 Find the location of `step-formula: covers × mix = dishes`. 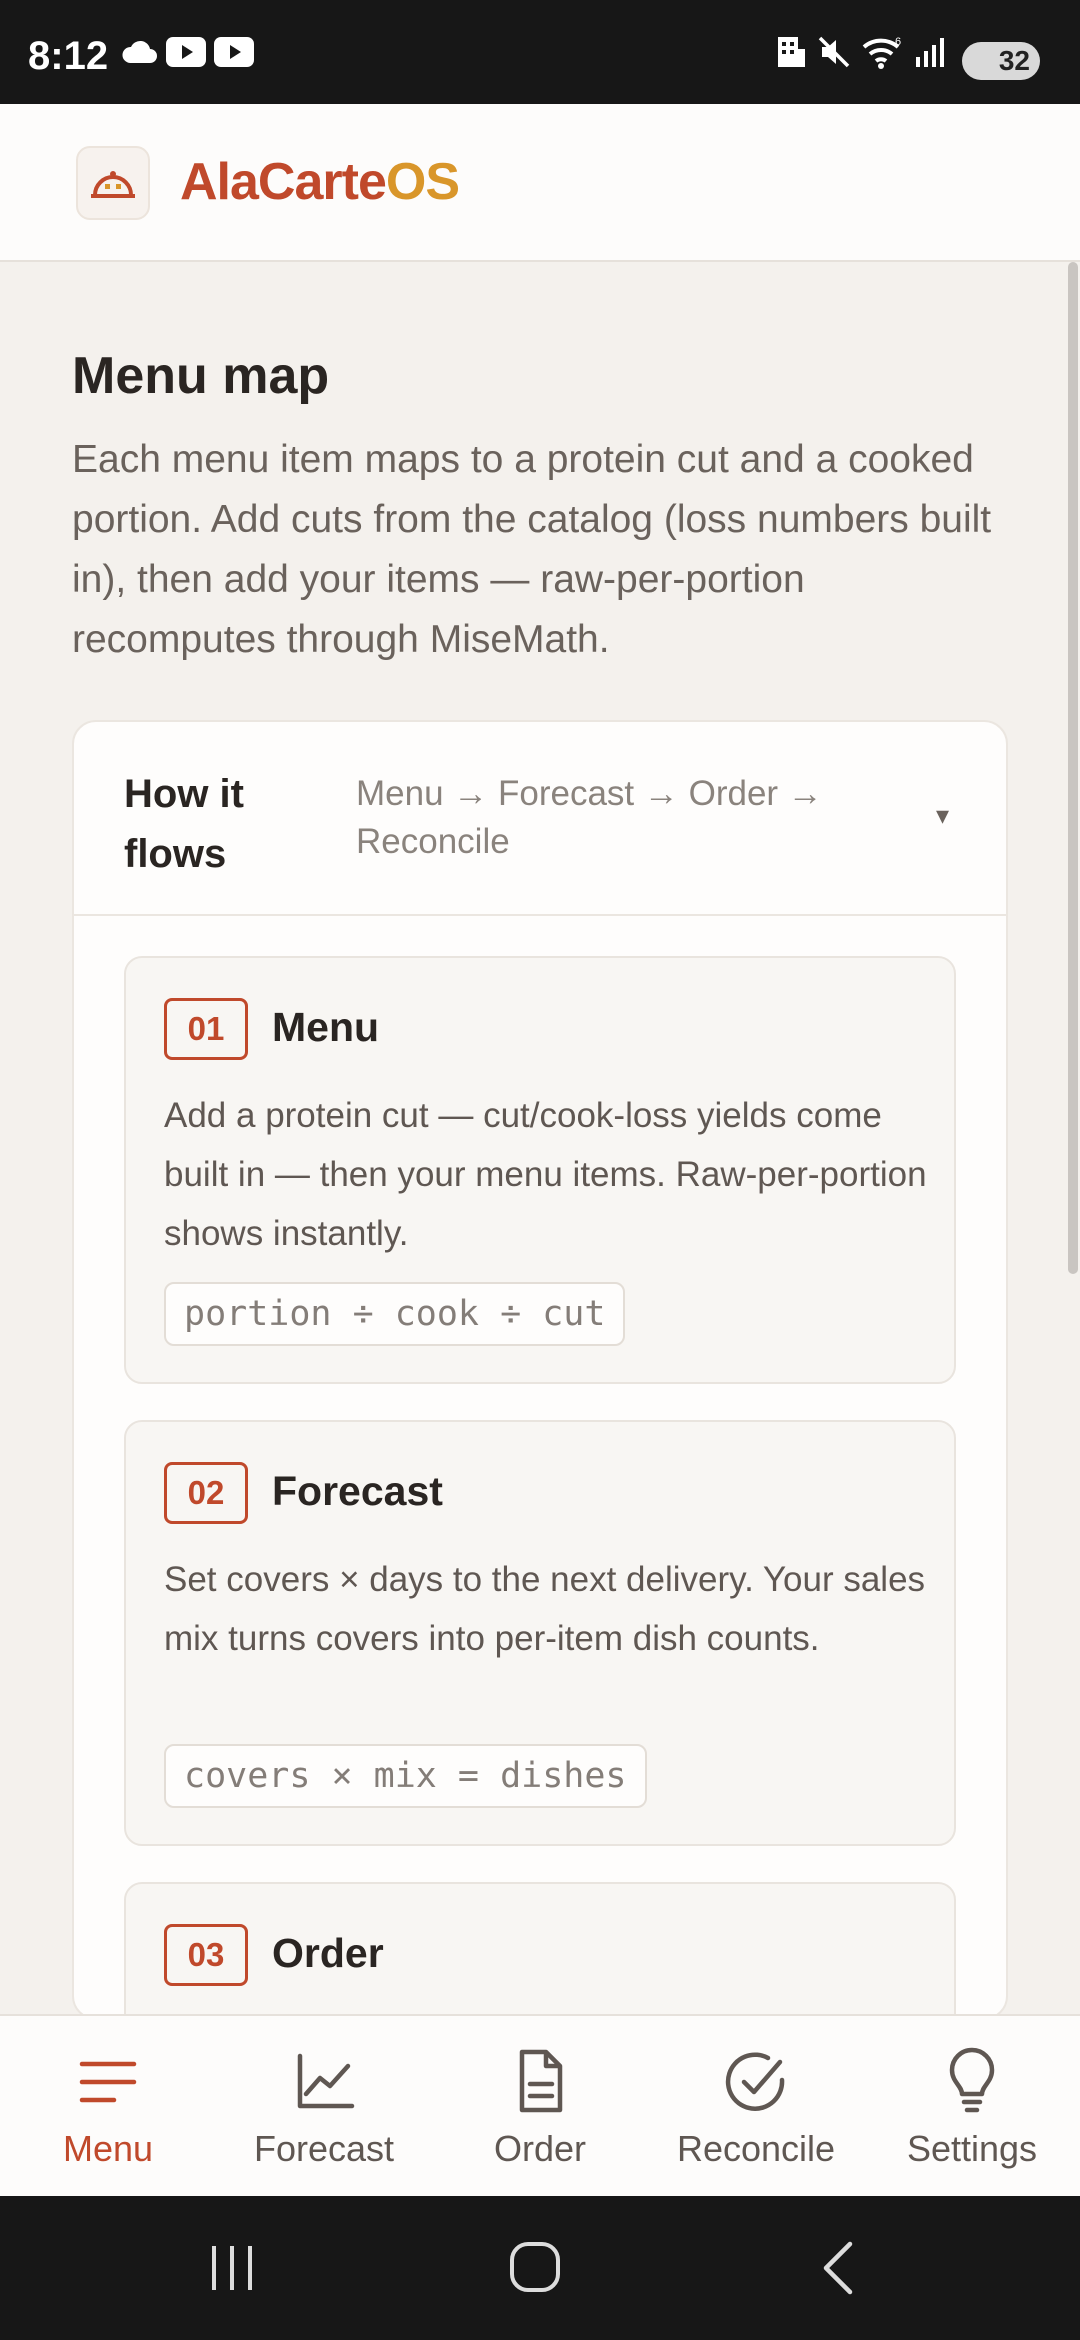

step-formula: covers × mix = dishes is located at coordinates (405, 1776).